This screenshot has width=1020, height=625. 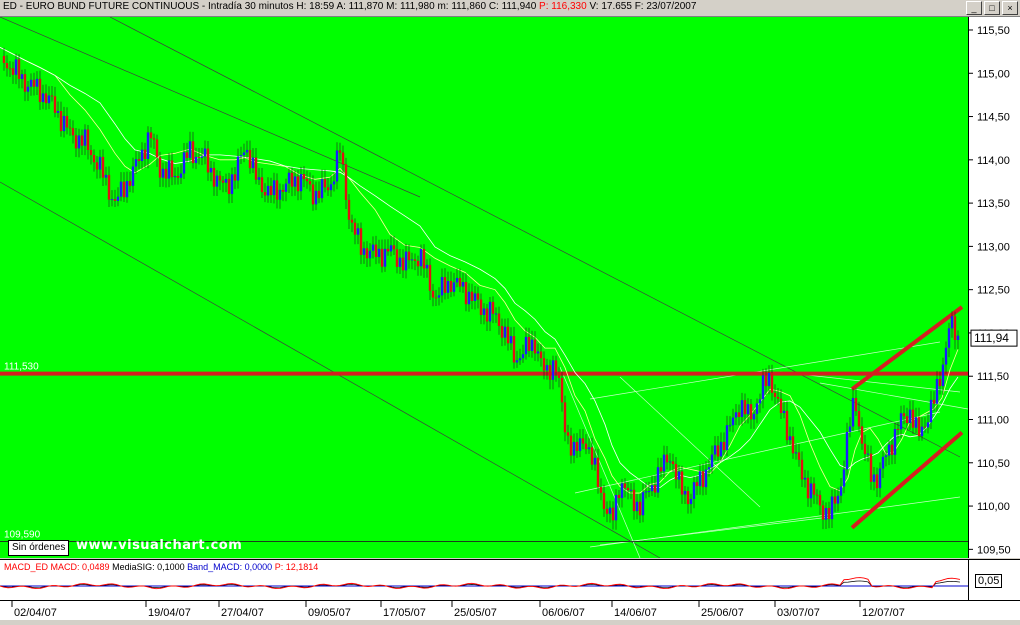 I want to click on channel-line, so click(x=907, y=480).